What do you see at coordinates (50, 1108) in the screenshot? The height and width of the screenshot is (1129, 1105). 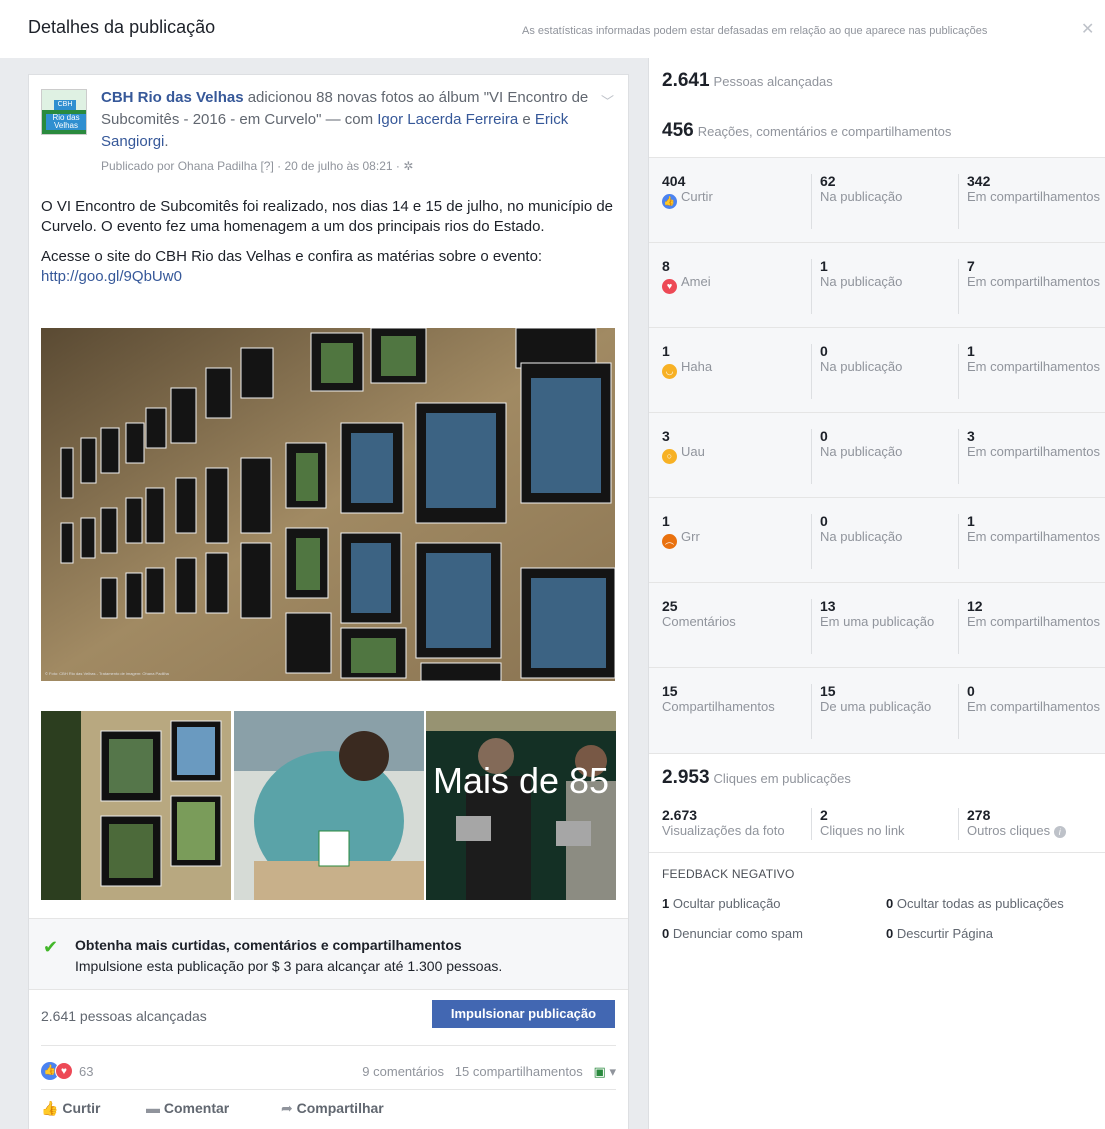 I see `thumbs-up-icon: 👍` at bounding box center [50, 1108].